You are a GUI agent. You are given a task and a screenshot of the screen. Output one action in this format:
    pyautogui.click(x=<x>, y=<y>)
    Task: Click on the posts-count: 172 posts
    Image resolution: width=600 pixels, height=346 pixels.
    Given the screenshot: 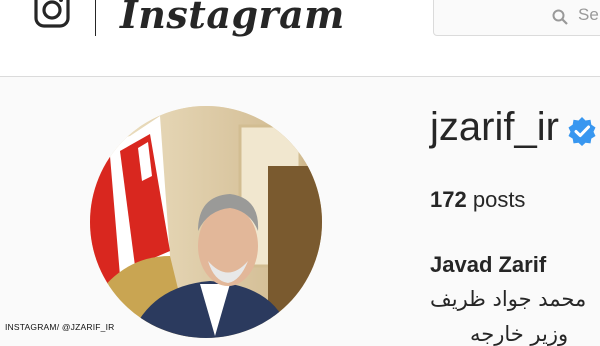 What is the action you would take?
    pyautogui.click(x=477, y=200)
    